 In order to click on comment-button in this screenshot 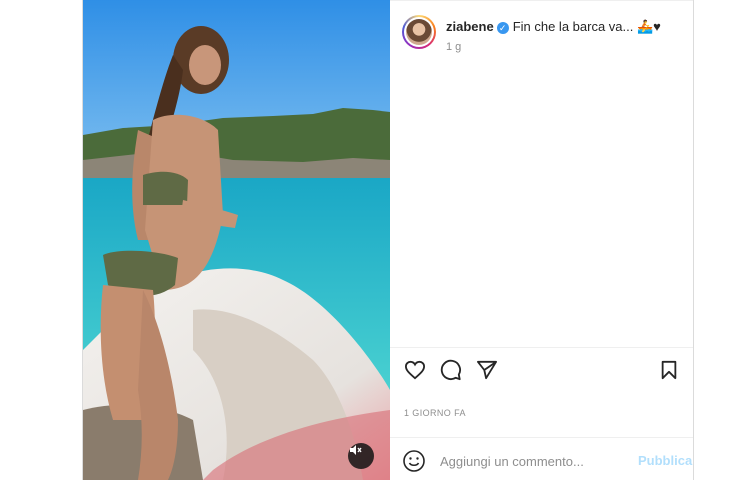, I will do `click(451, 370)`.